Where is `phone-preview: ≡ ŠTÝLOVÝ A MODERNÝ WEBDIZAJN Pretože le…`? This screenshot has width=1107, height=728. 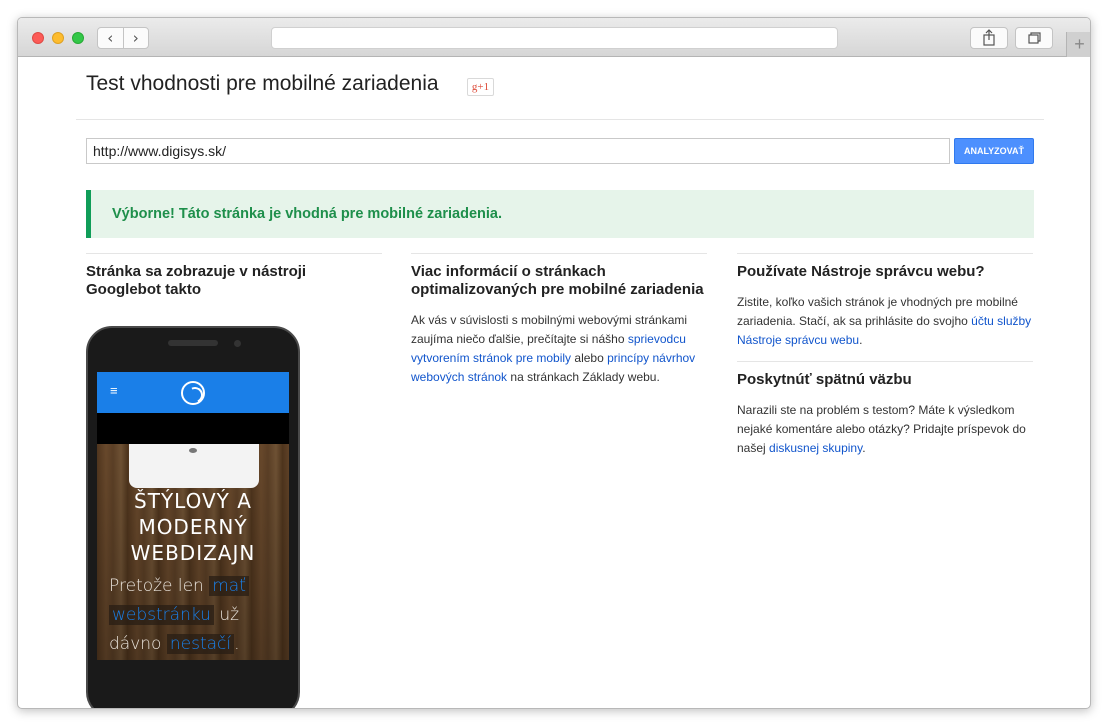 phone-preview: ≡ ŠTÝLOVÝ A MODERNÝ WEBDIZAJN Pretože le… is located at coordinates (193, 517).